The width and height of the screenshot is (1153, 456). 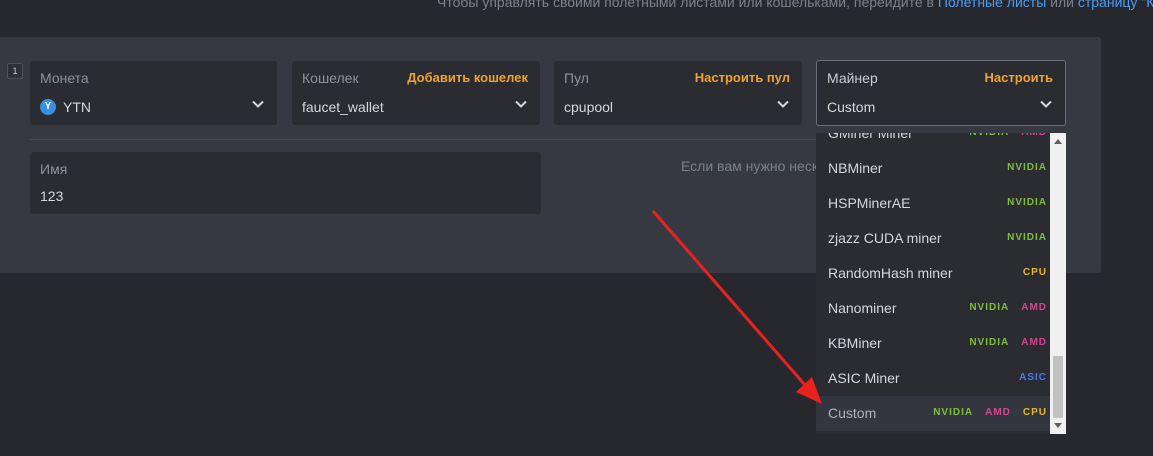 What do you see at coordinates (933, 343) in the screenshot?
I see `miner-option: KBMiner NVIDIA AMD` at bounding box center [933, 343].